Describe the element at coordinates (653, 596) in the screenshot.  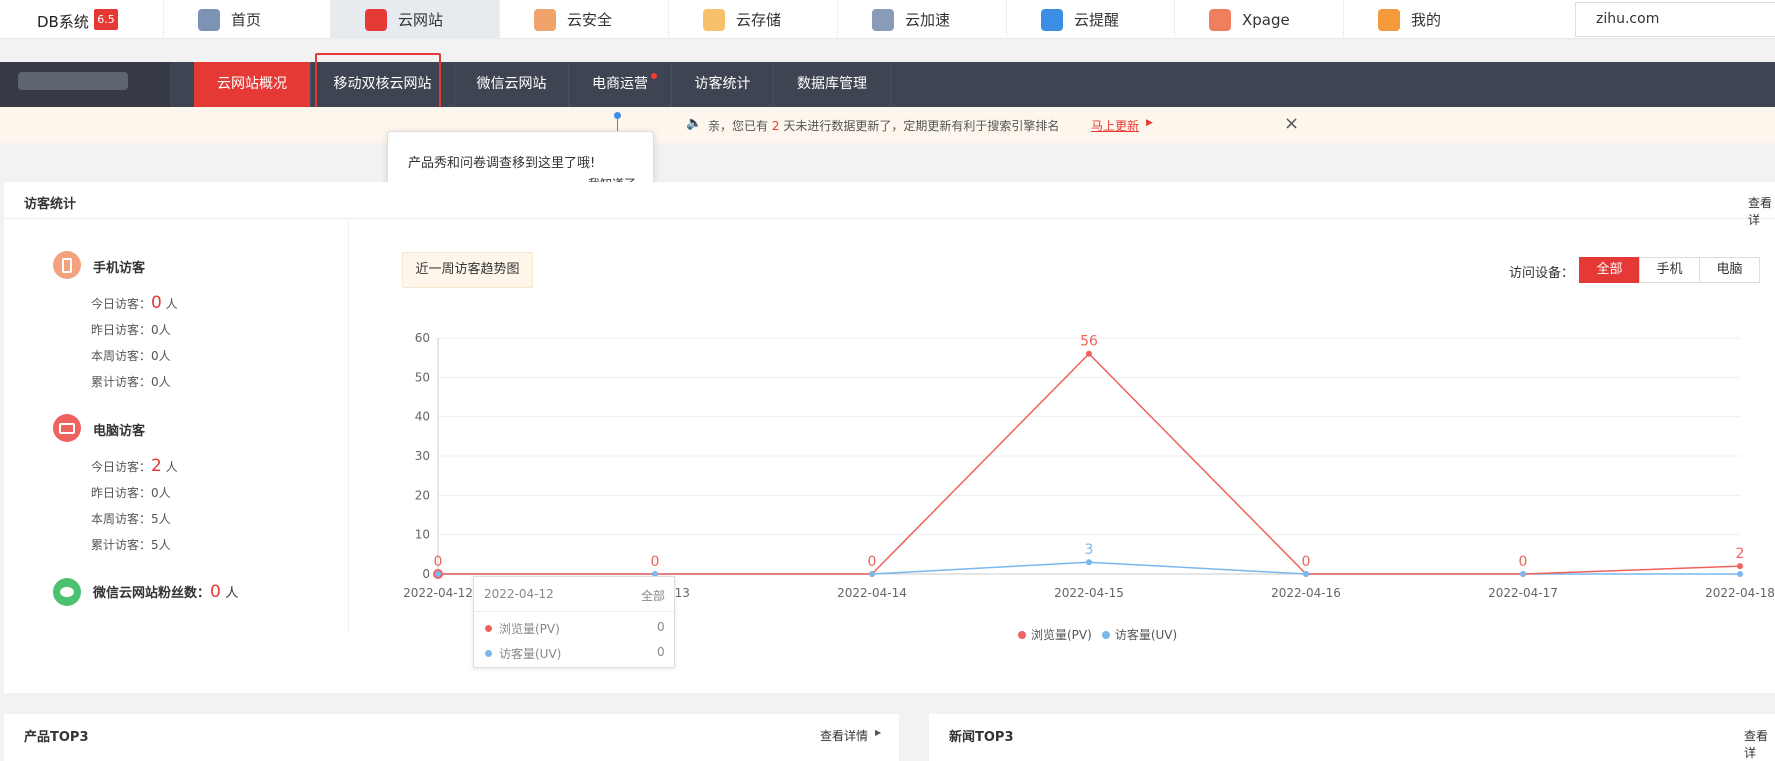
I see `hover-scope: 全部` at that location.